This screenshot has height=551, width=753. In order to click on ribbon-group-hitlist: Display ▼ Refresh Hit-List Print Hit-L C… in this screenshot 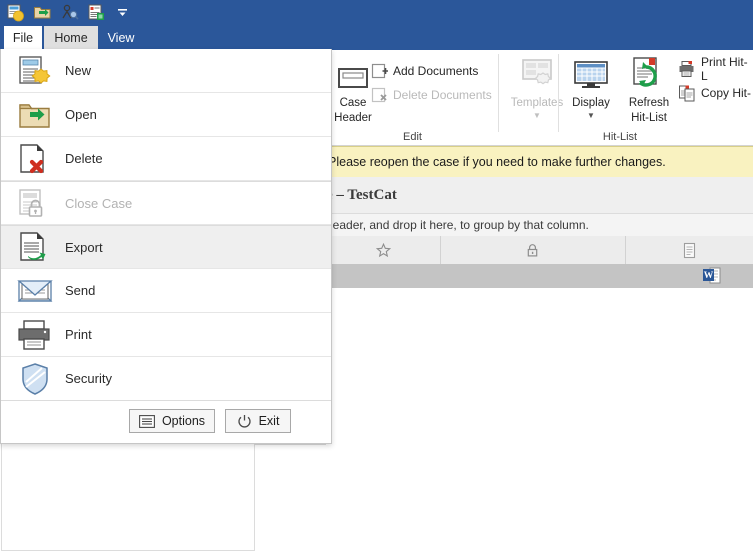, I will do `click(656, 97)`.